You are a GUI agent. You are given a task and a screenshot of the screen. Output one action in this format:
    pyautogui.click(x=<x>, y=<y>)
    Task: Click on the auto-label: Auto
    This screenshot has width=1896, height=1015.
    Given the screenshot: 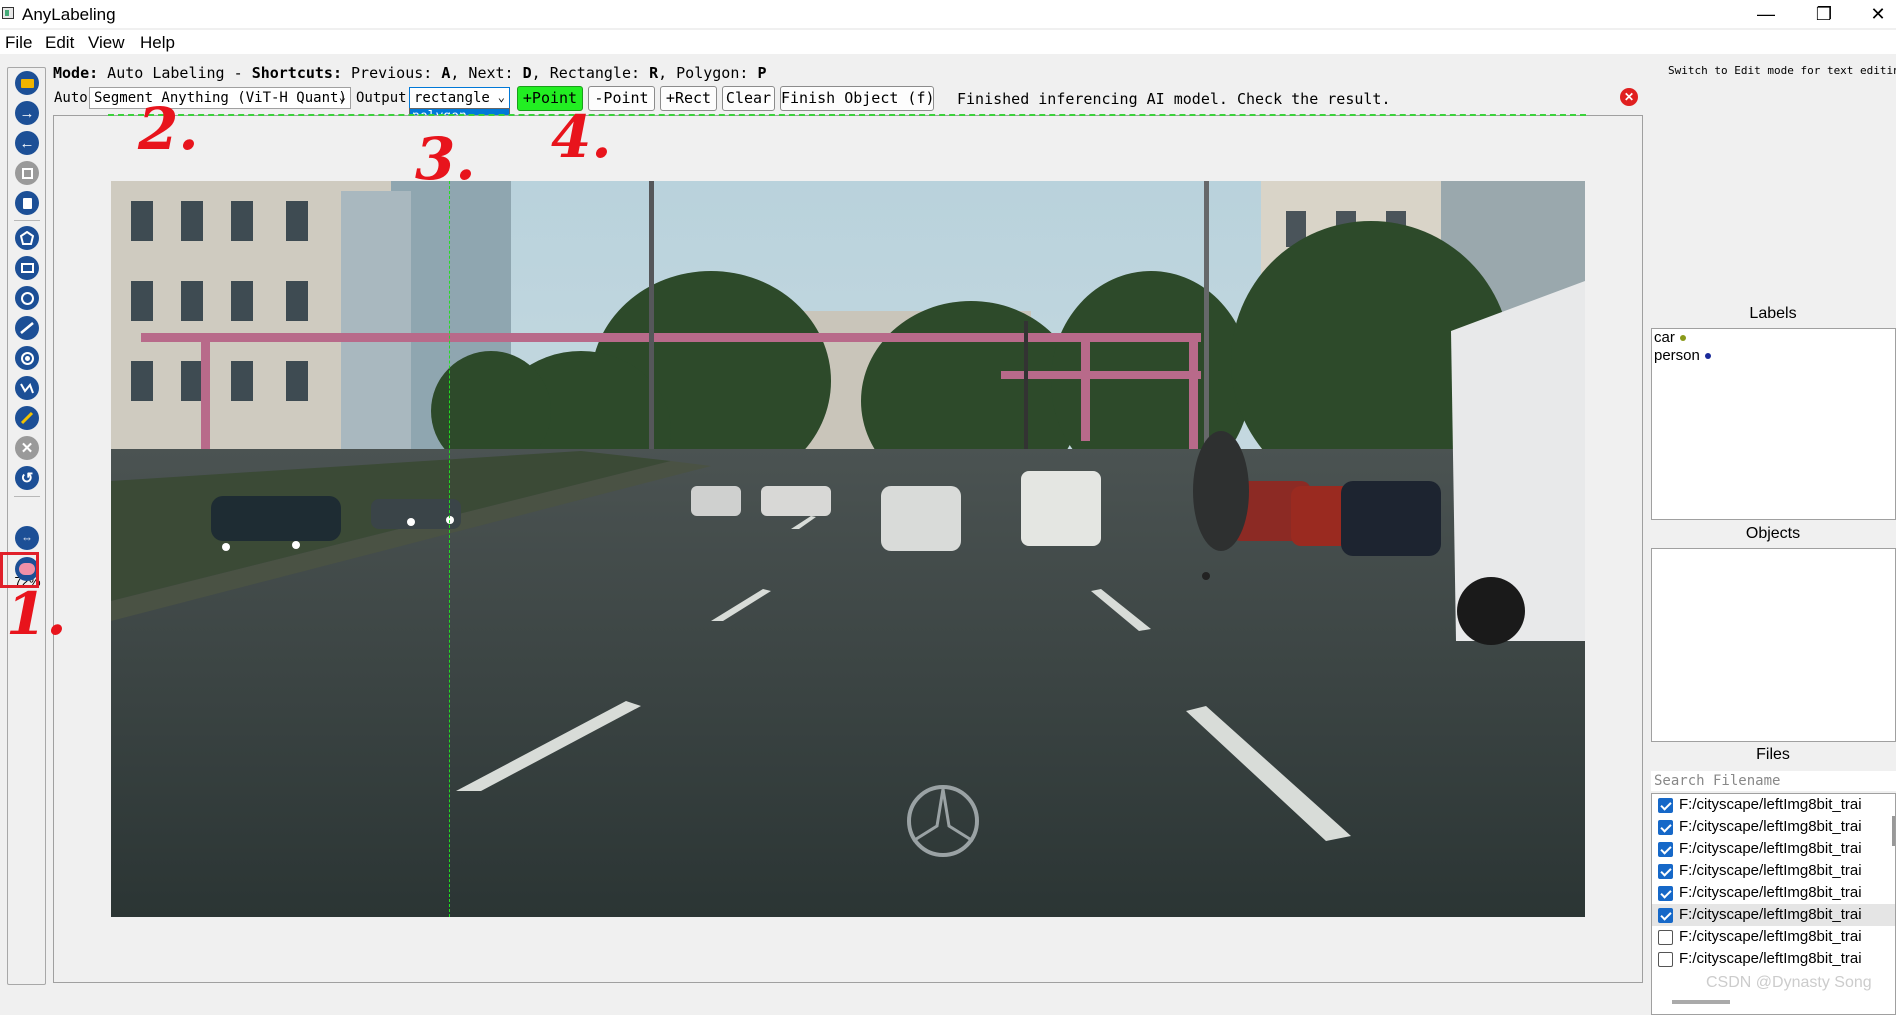 What is the action you would take?
    pyautogui.click(x=71, y=98)
    